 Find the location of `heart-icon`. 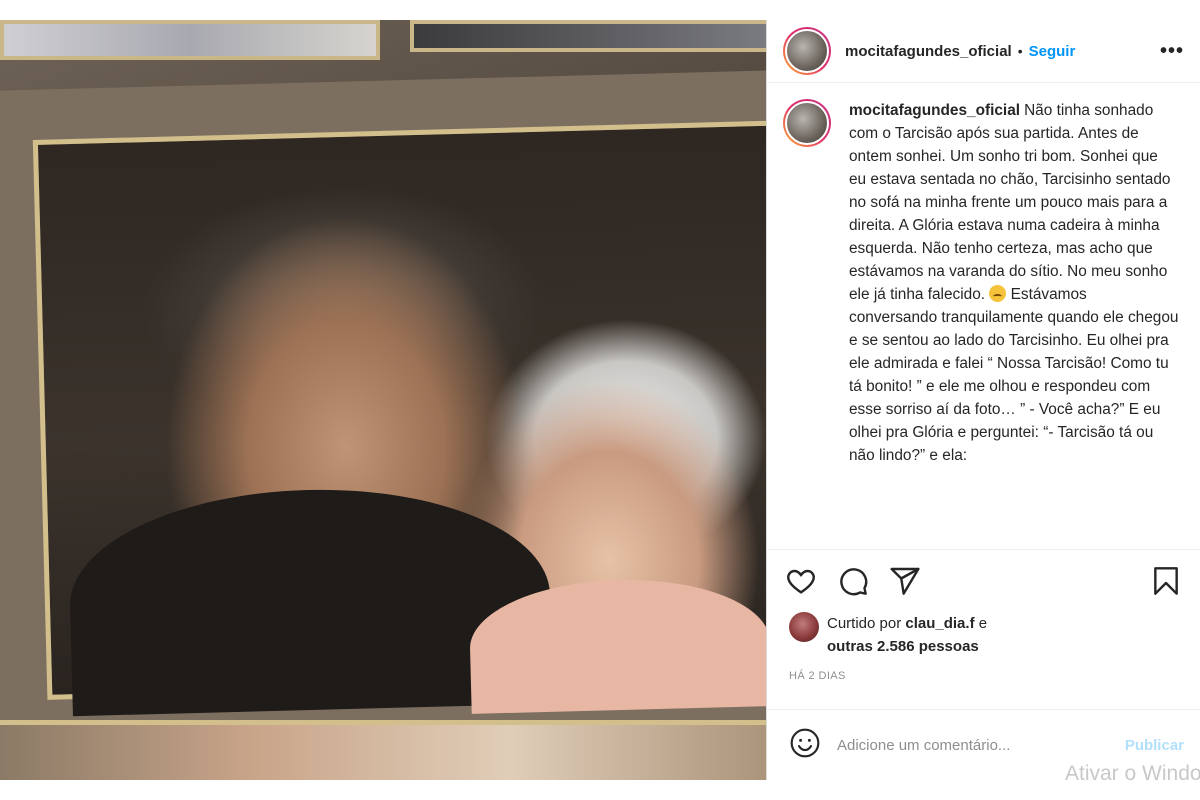

heart-icon is located at coordinates (801, 581).